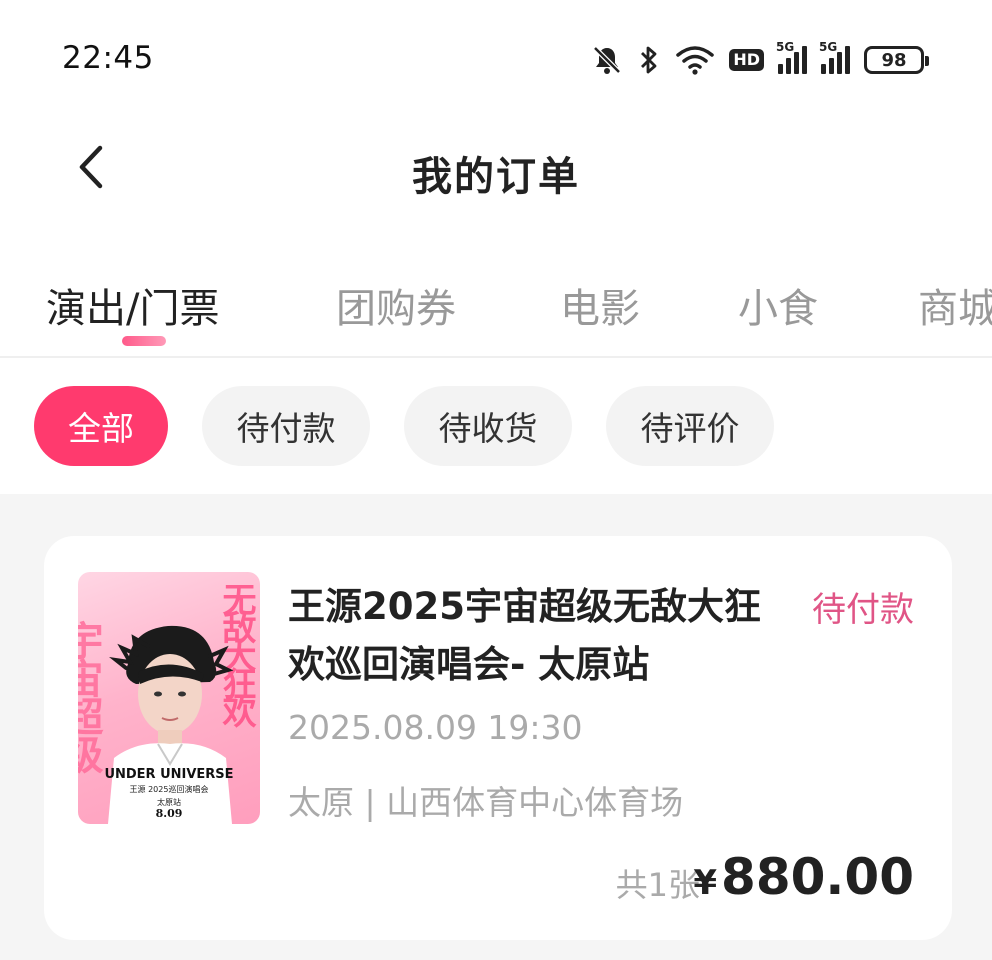 This screenshot has height=960, width=992. Describe the element at coordinates (817, 877) in the screenshot. I see `price-value: 880.00` at that location.